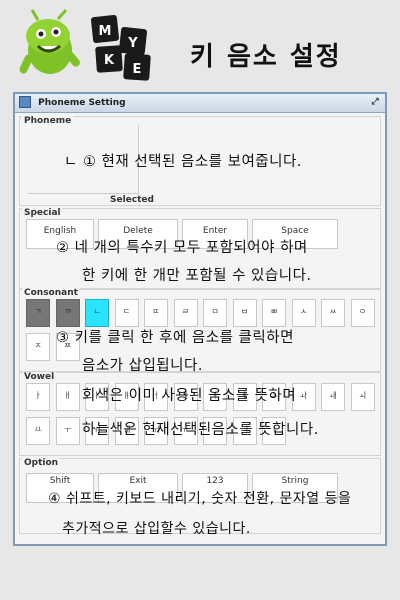 This screenshot has width=400, height=600. Describe the element at coordinates (200, 499) in the screenshot. I see `annotation-4a: ④ 쉬프트, 키보드 내리기, 숫자 전환, 문자열 등을` at that location.